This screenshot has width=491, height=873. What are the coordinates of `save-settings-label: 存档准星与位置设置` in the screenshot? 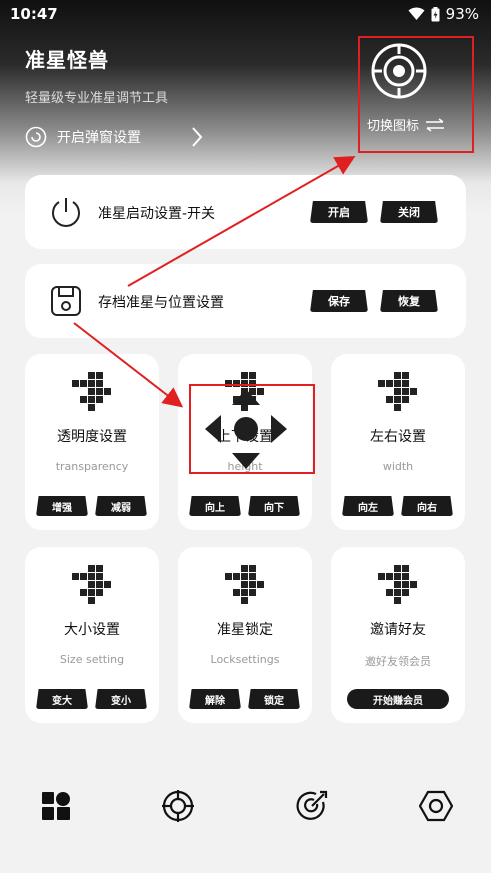 It's located at (161, 303).